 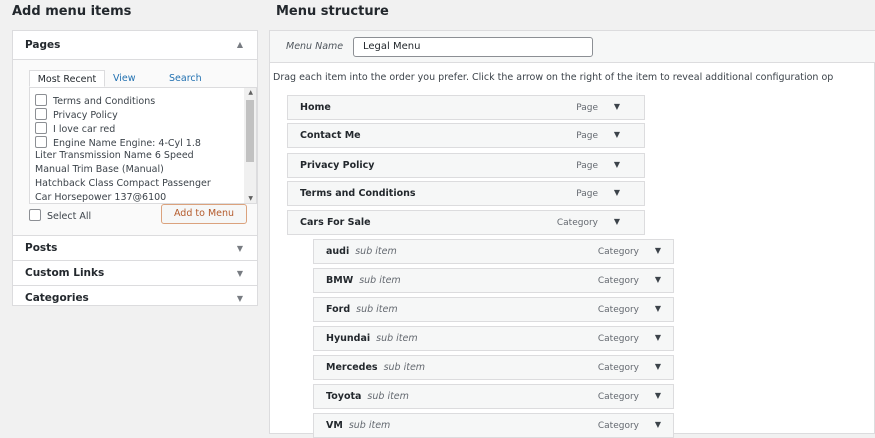 I want to click on menu-name-input: Legal Menu, so click(x=473, y=47).